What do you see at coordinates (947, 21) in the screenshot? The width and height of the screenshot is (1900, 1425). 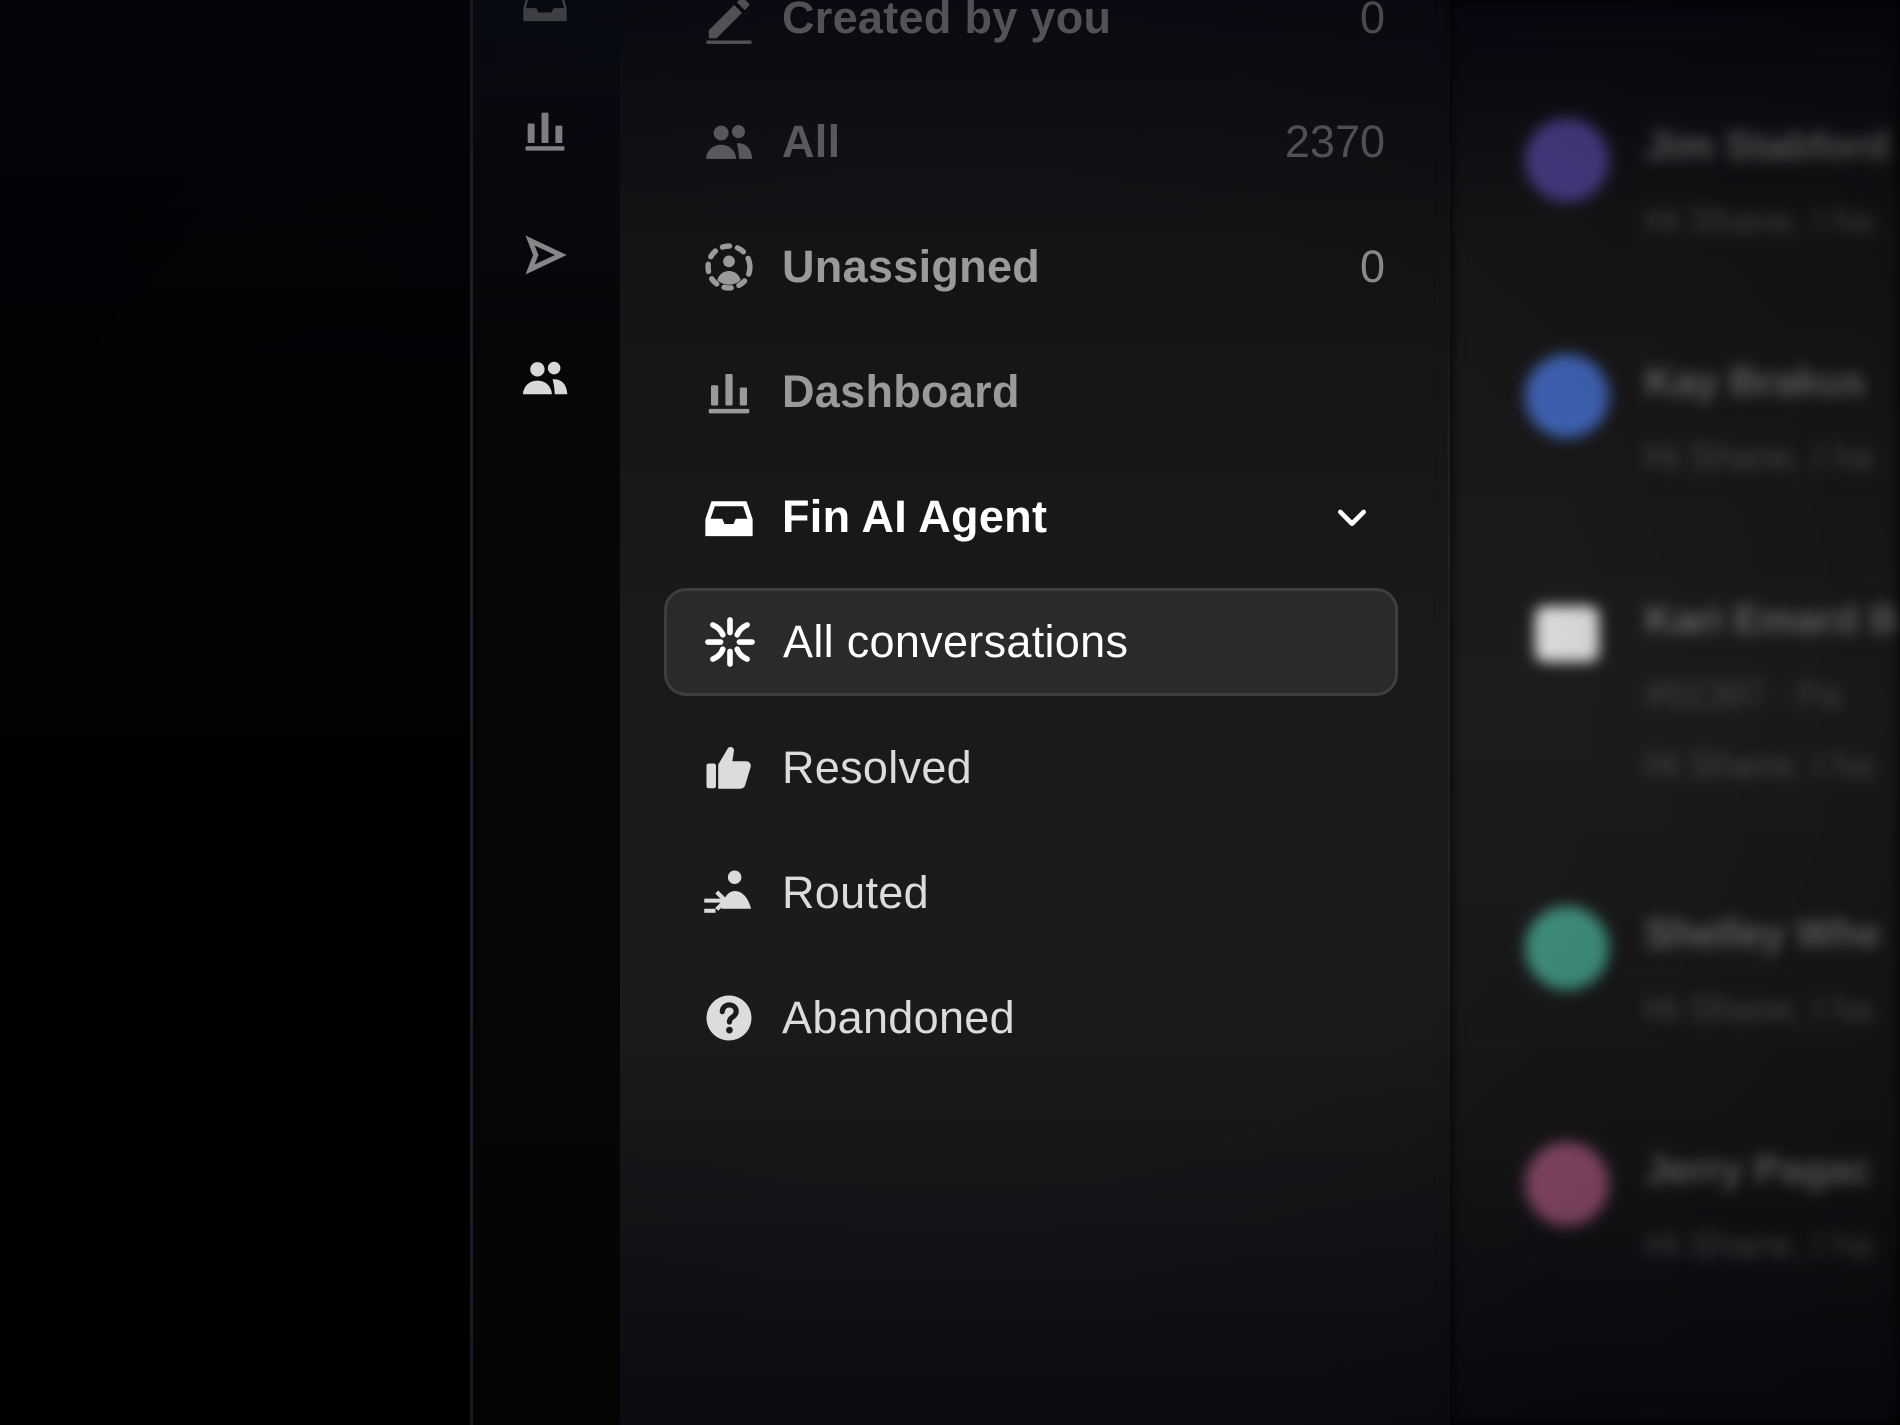 I see `nav-item-label: Created by you` at bounding box center [947, 21].